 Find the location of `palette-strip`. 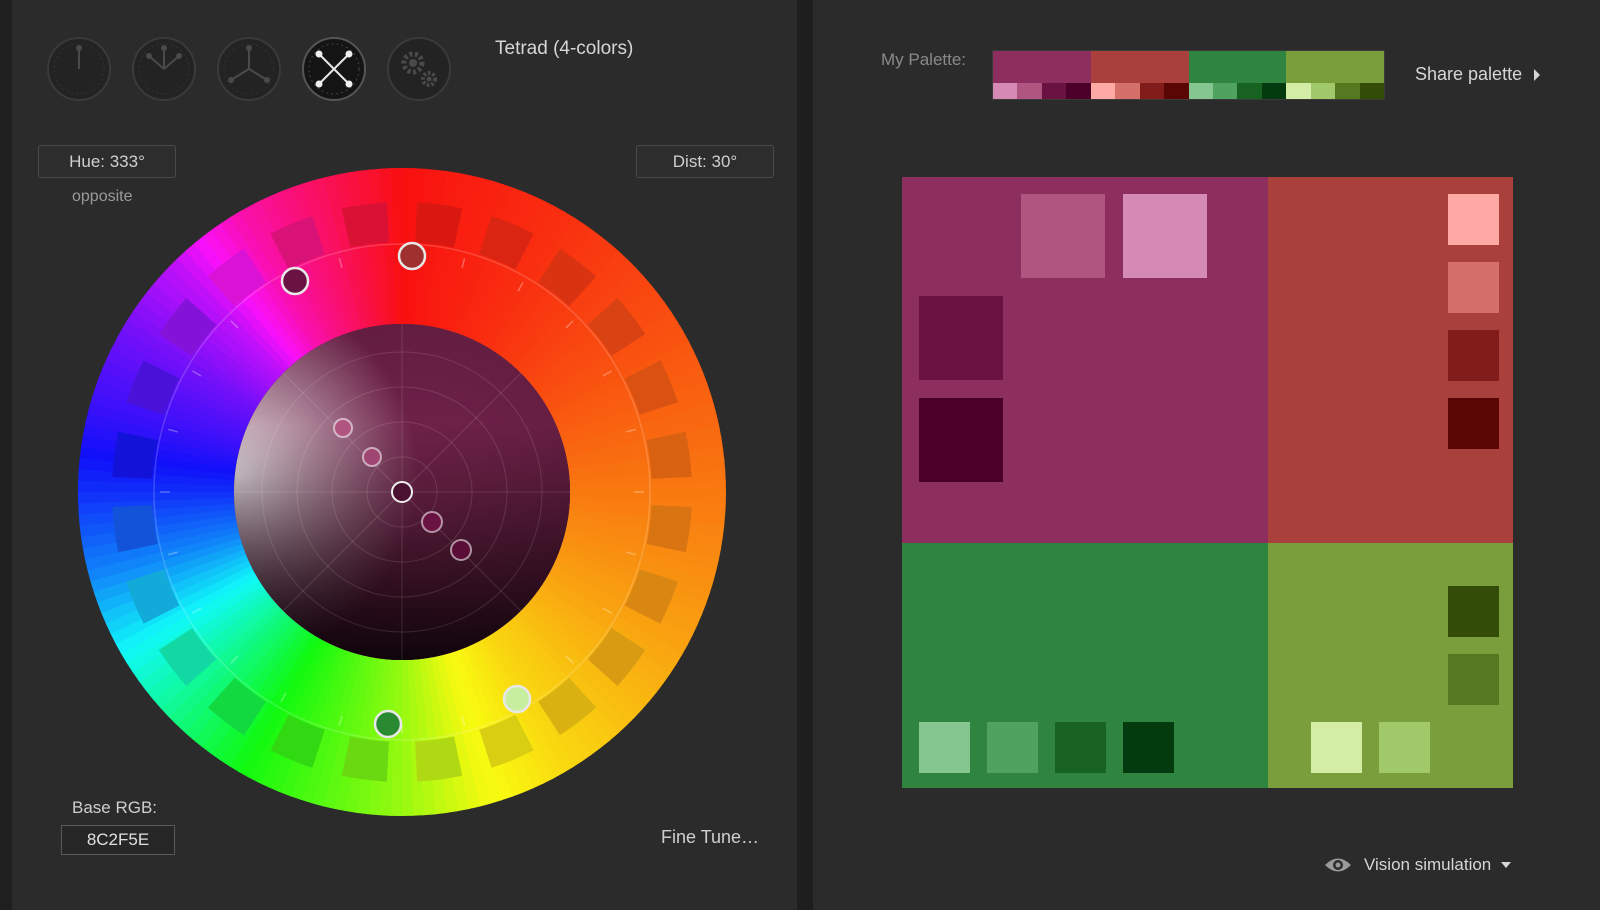

palette-strip is located at coordinates (1188, 75).